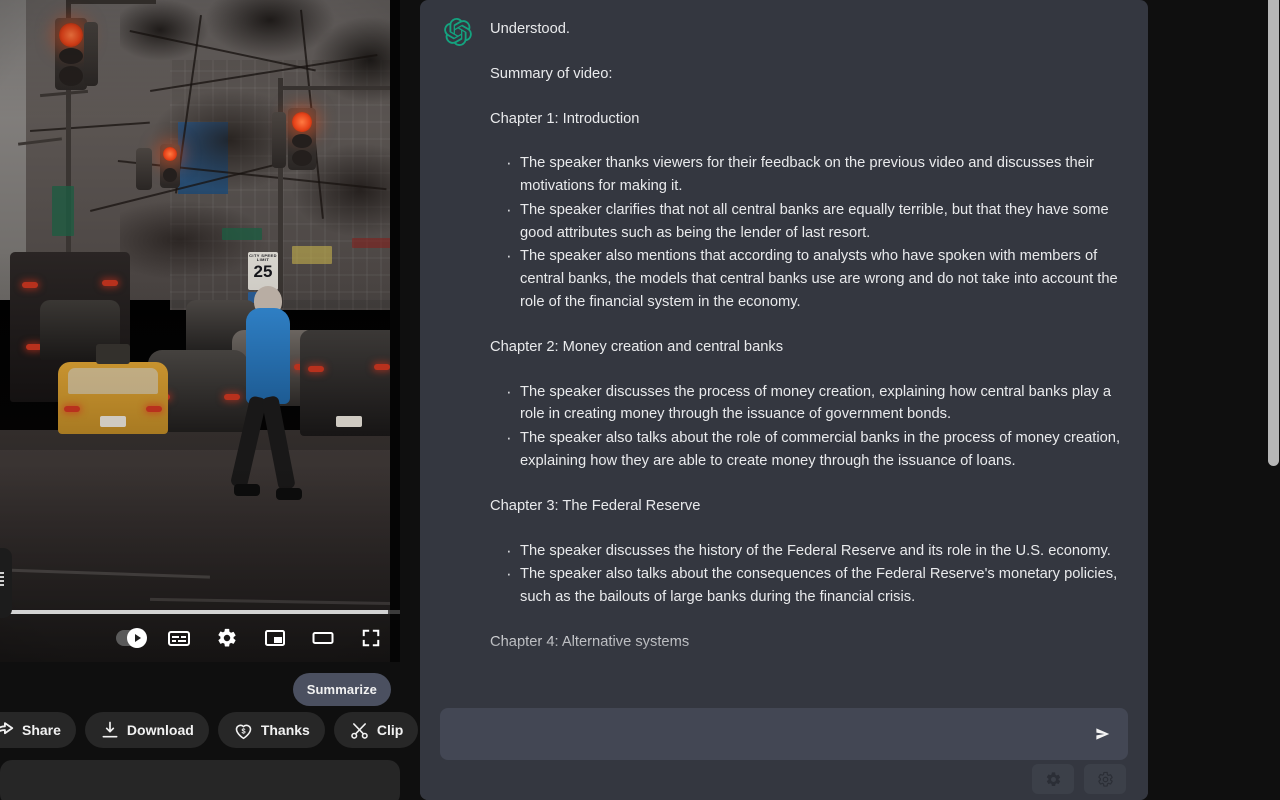  Describe the element at coordinates (160, 730) in the screenshot. I see `download-label: Download` at that location.